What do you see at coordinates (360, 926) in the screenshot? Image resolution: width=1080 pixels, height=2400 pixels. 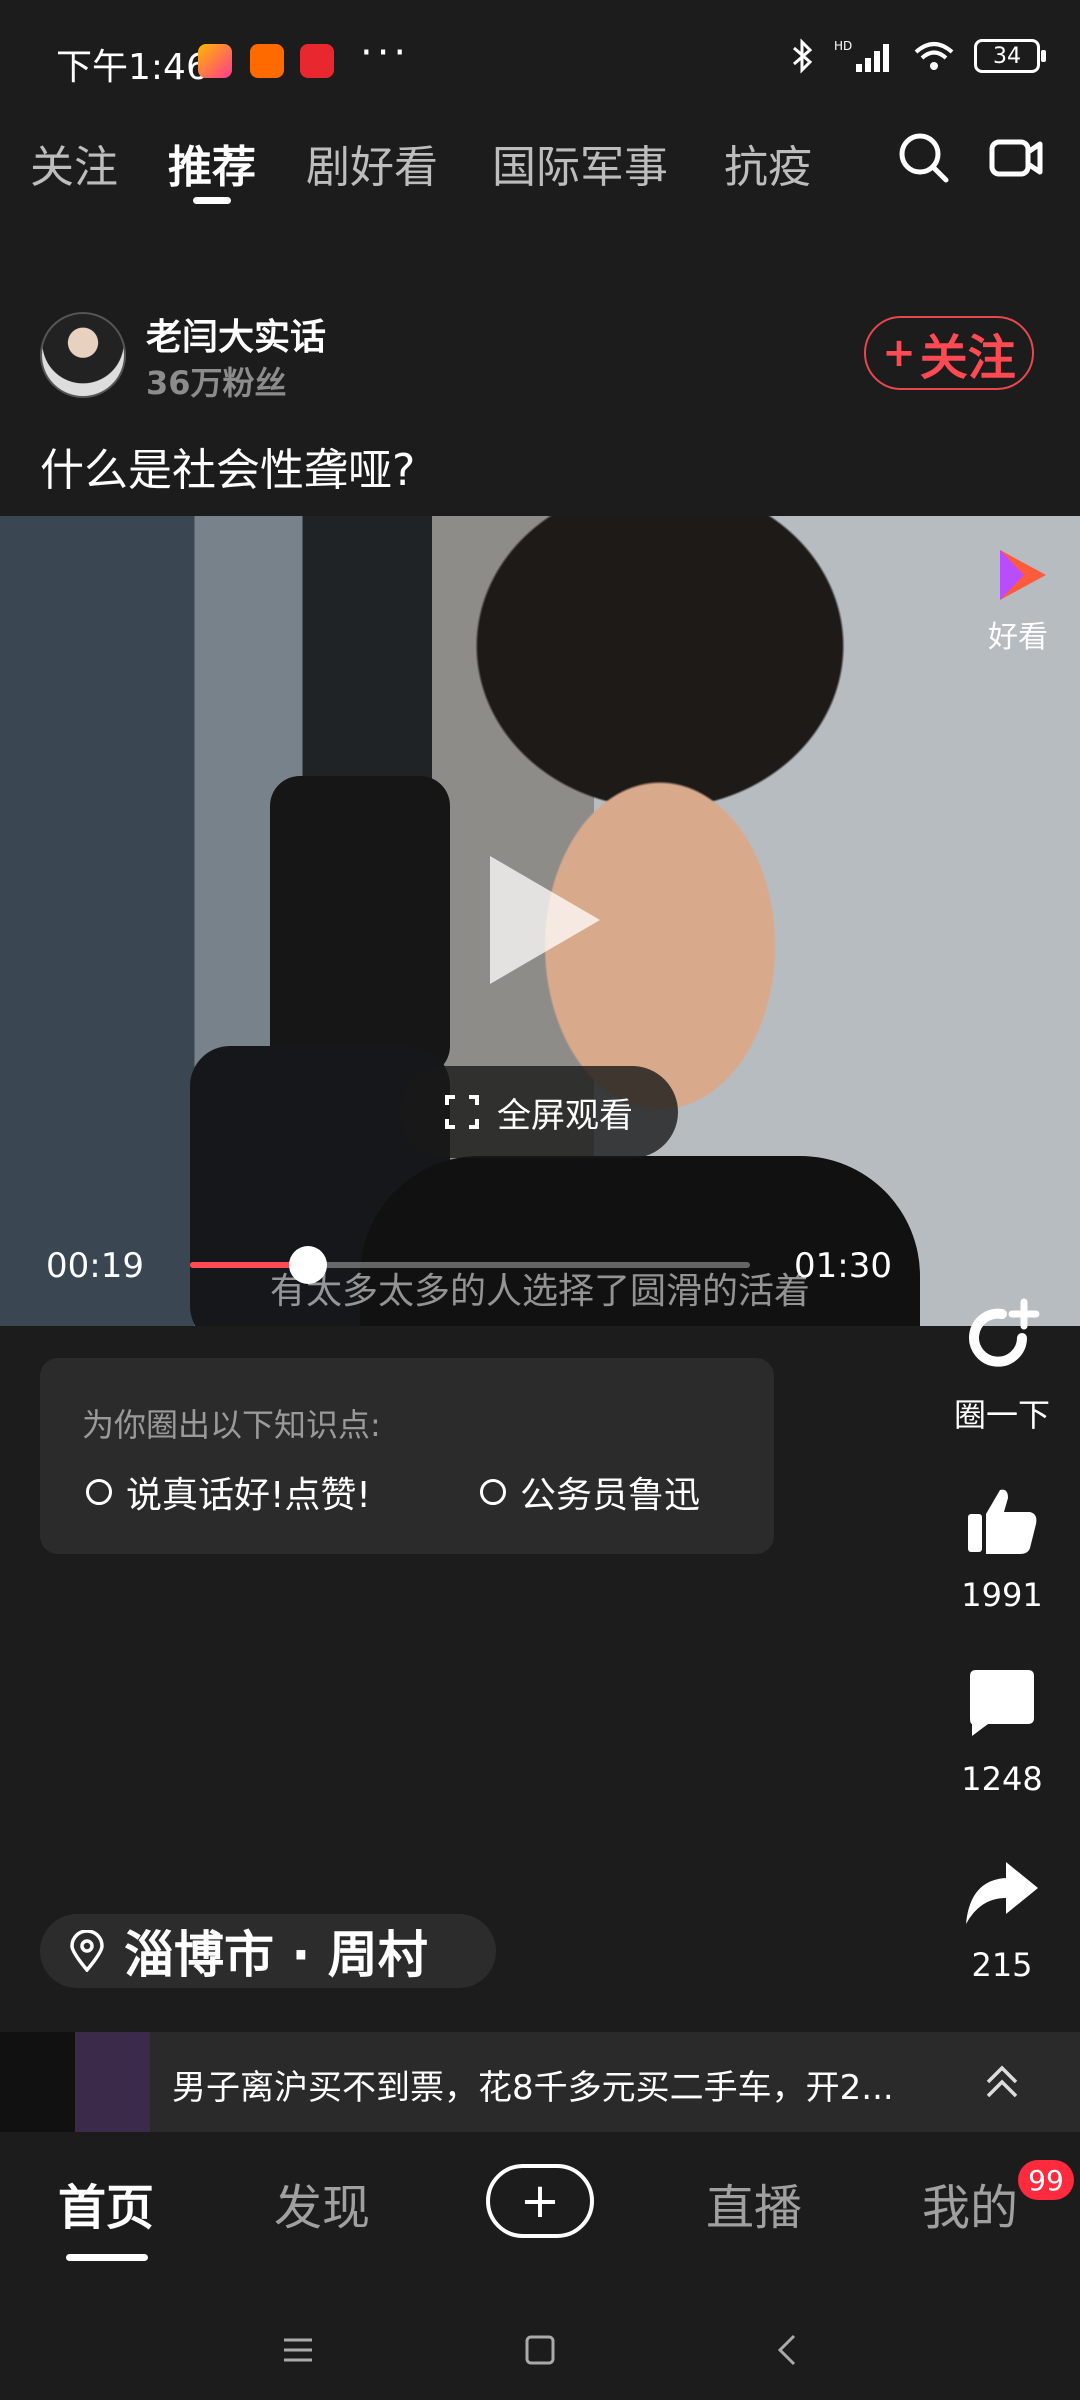 I see `video-frame-detail` at bounding box center [360, 926].